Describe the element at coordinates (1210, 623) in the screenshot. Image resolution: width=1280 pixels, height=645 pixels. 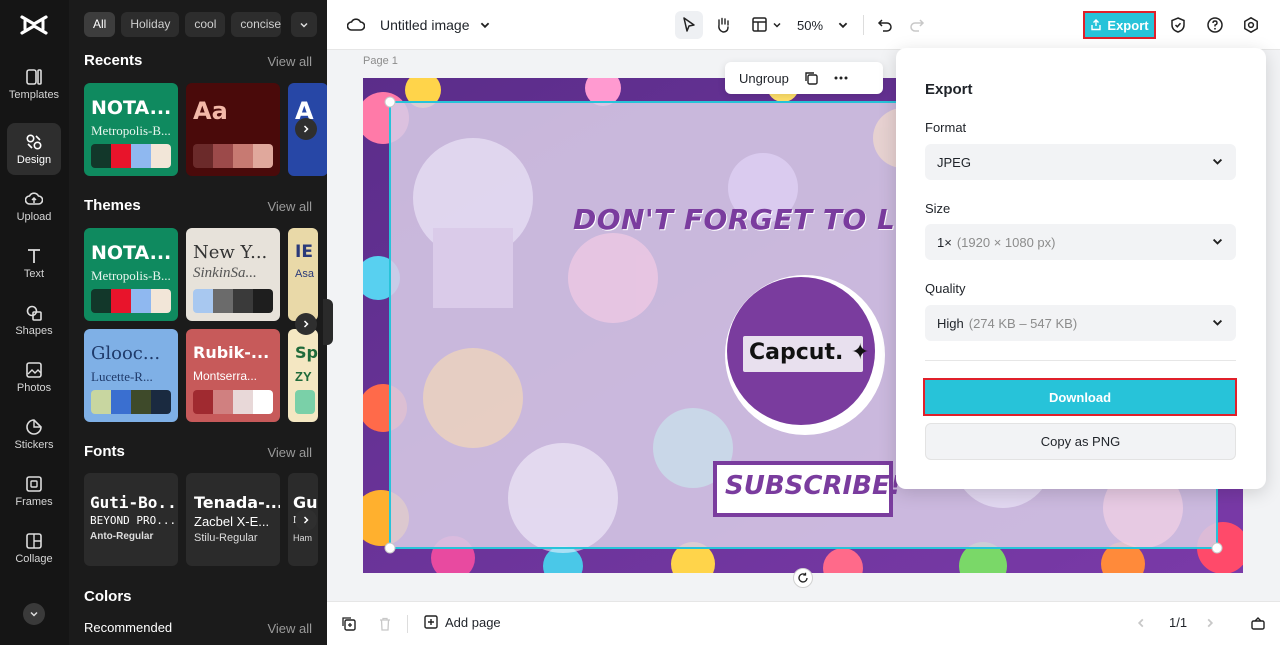
I see `next-page-icon` at that location.